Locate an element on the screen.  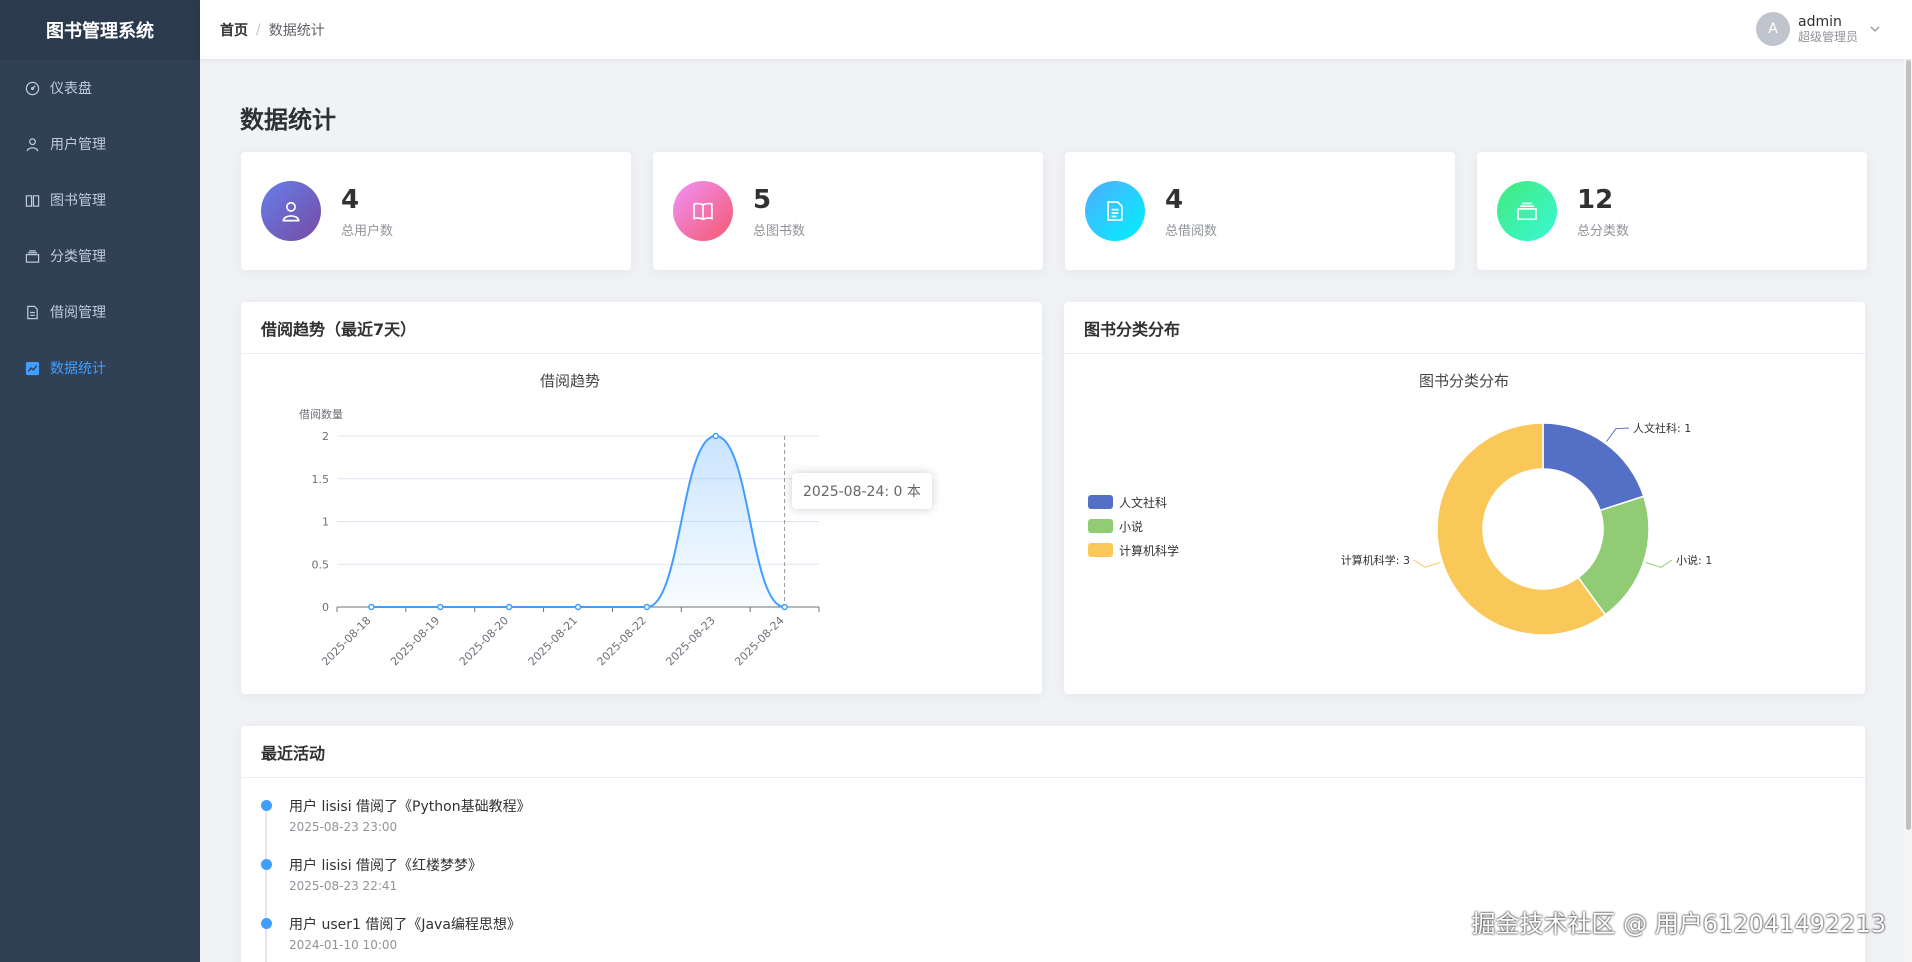
legend-label: 计算机科学 is located at coordinates (1149, 550).